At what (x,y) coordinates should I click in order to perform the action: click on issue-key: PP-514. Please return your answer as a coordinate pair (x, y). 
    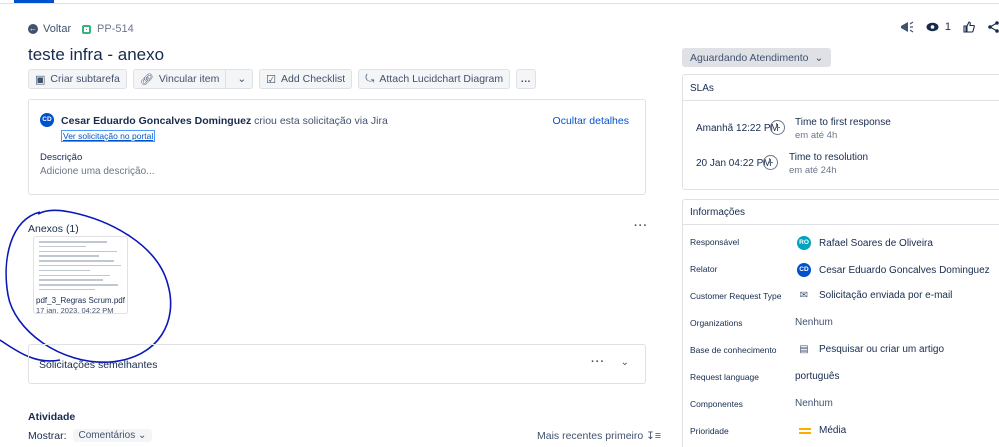
    Looking at the image, I should click on (115, 29).